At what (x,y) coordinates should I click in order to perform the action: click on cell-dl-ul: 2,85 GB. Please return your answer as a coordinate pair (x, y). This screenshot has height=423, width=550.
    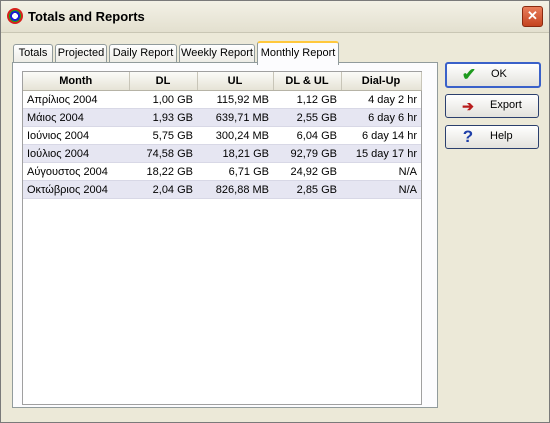
    Looking at the image, I should click on (307, 189).